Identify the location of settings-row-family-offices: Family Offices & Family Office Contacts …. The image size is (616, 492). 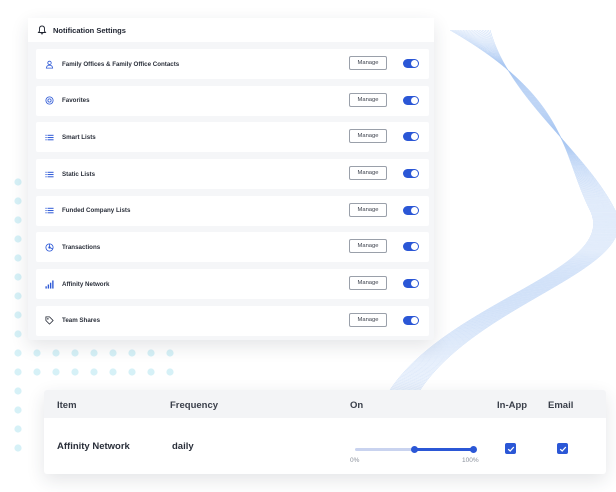
(232, 64).